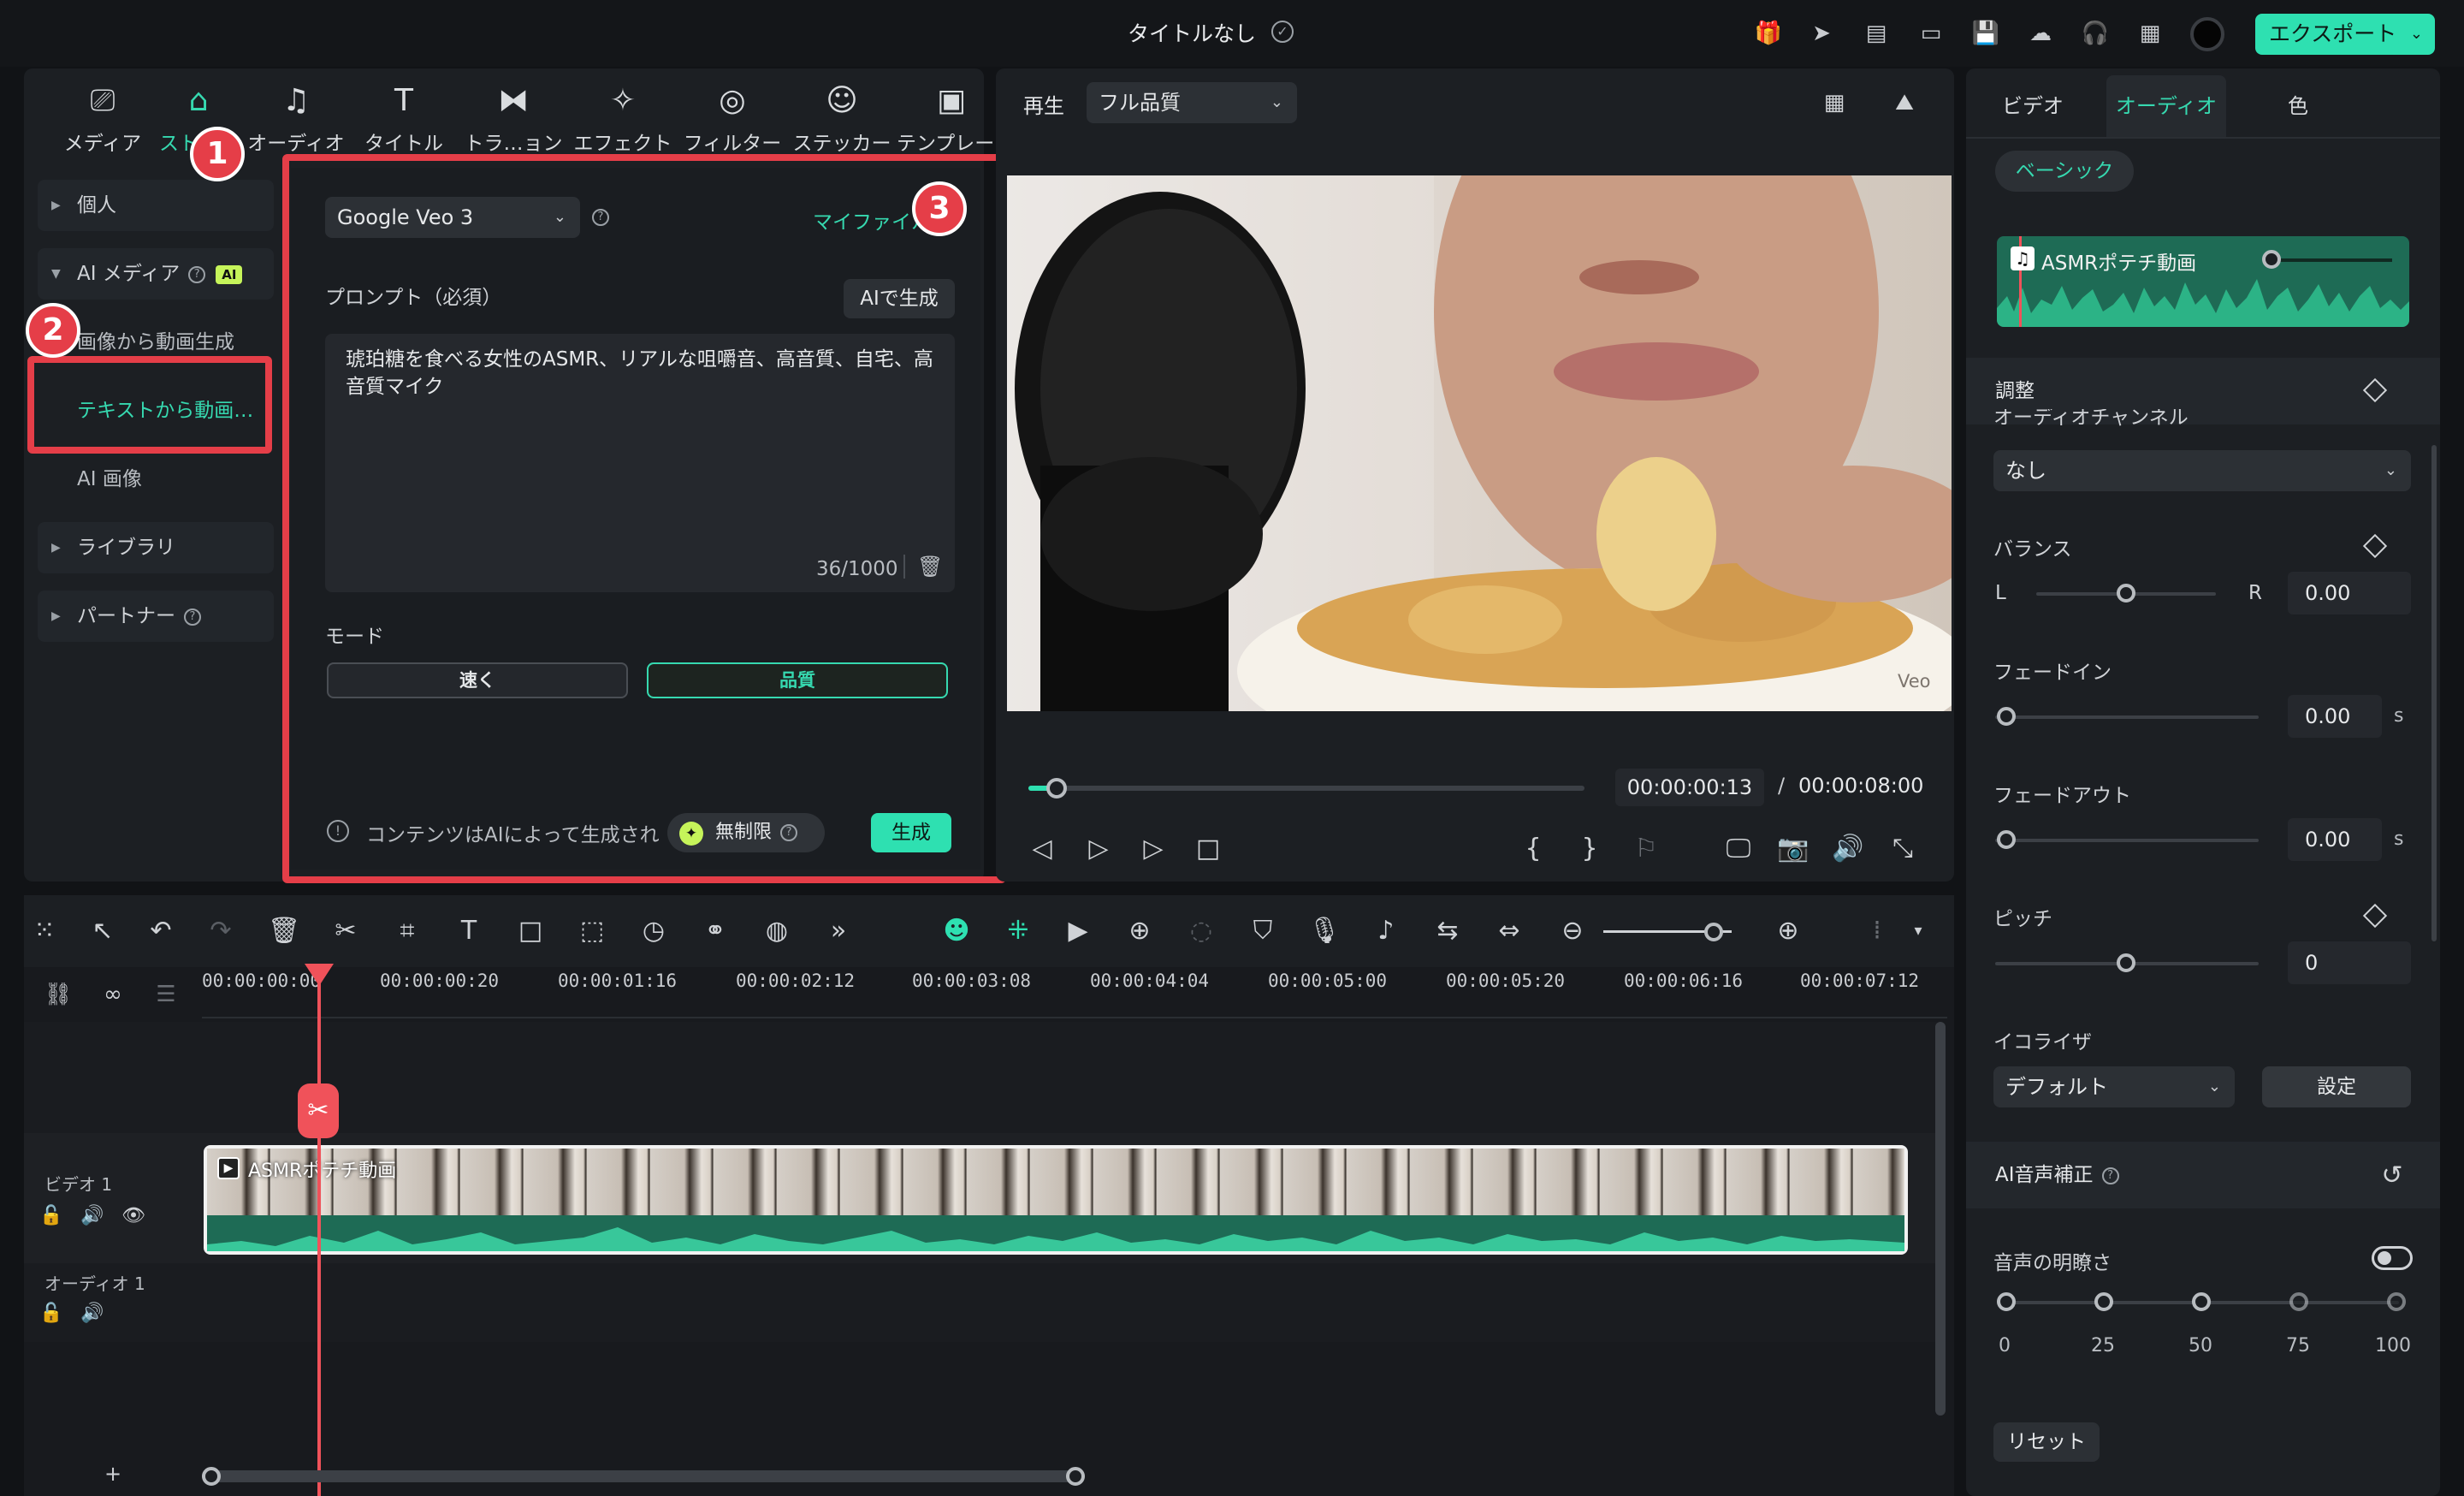 This screenshot has width=2464, height=1496. I want to click on microphone-icon: 🎙, so click(1324, 931).